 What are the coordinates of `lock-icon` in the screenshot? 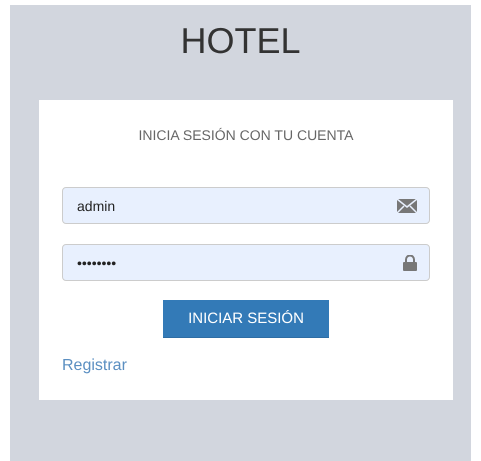 It's located at (410, 262).